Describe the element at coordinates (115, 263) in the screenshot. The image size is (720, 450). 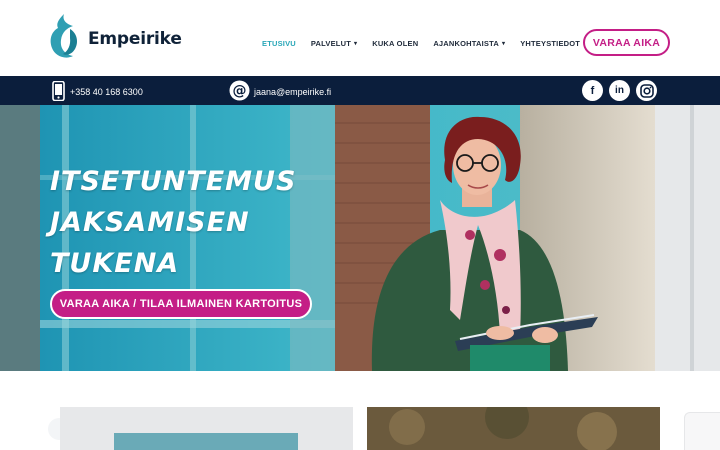
I see `hero-title-line: TUKENA` at that location.